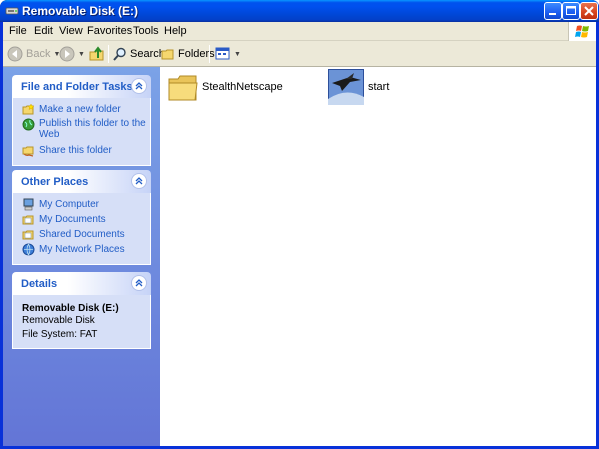 The width and height of the screenshot is (599, 449). What do you see at coordinates (60, 334) in the screenshot?
I see `details-filesystem: File System: FAT` at bounding box center [60, 334].